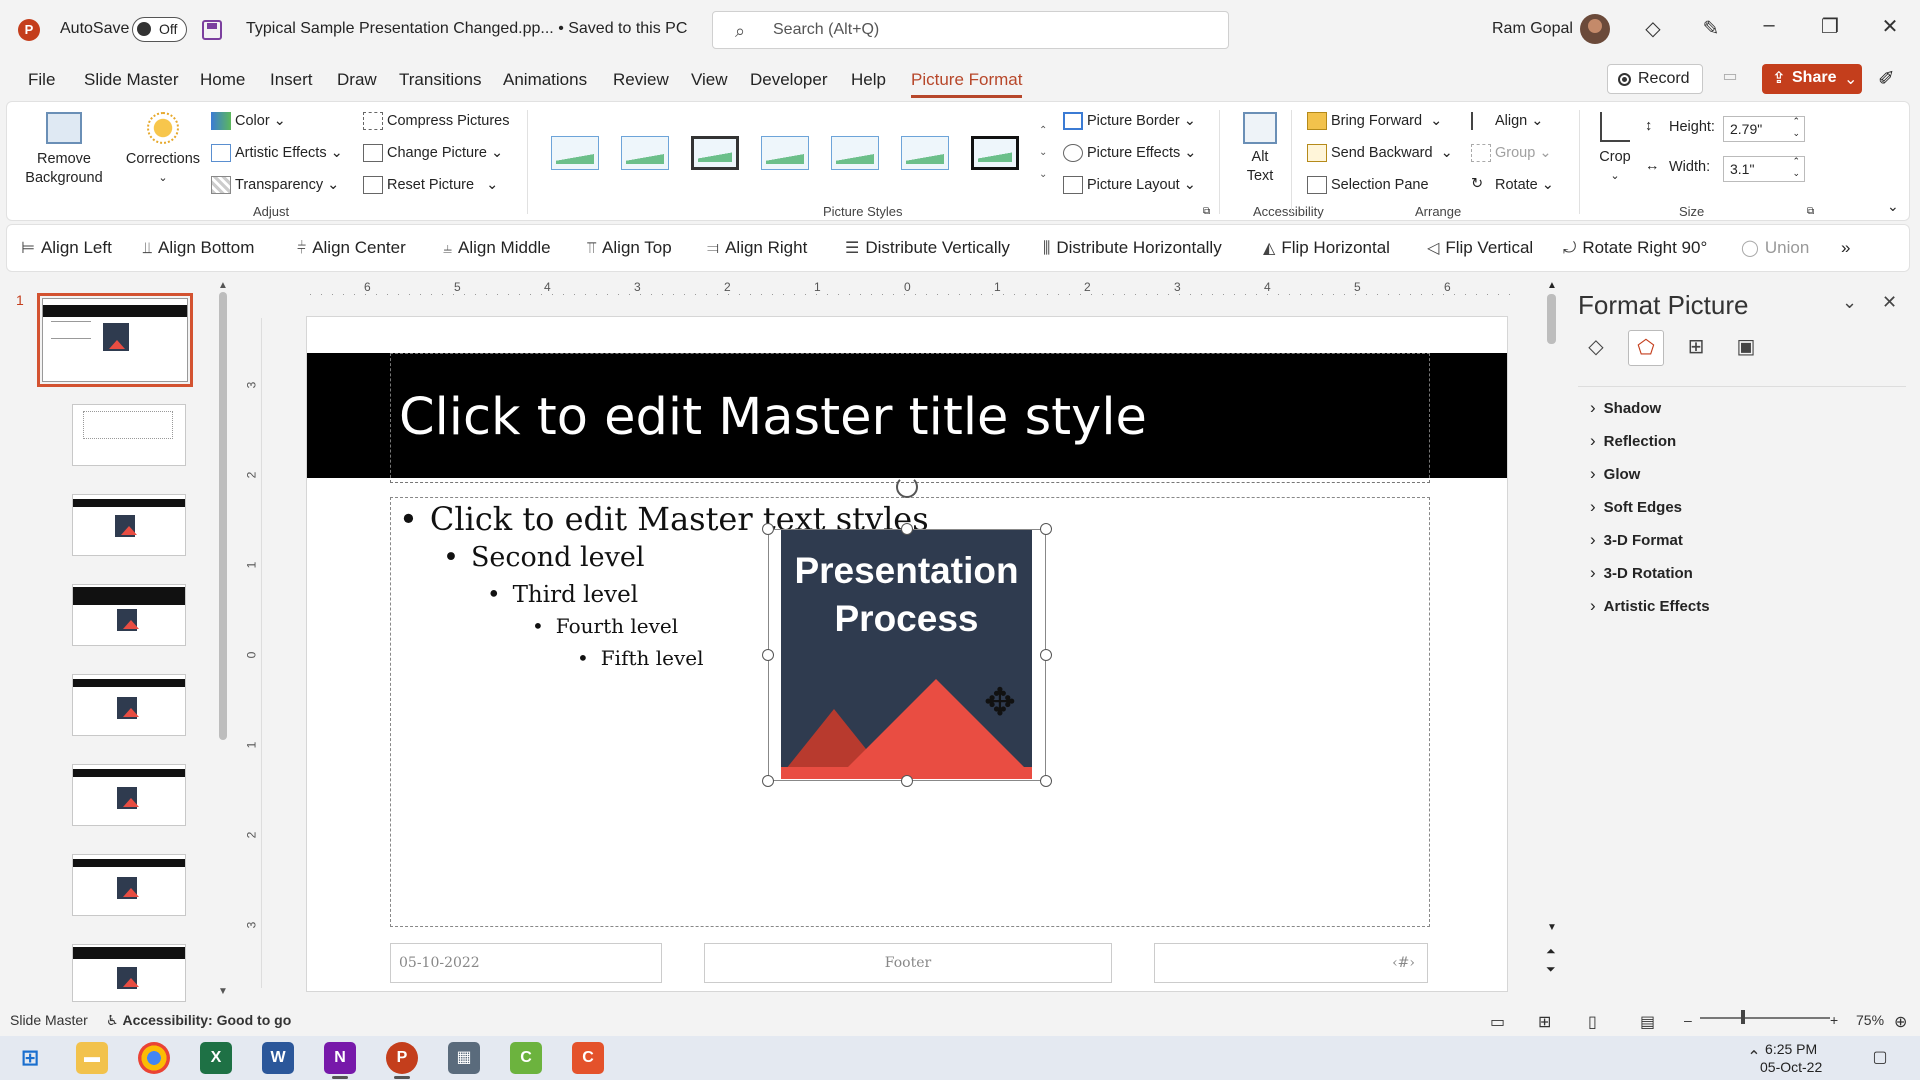 The height and width of the screenshot is (1080, 1920). I want to click on powerpoint-taskbar-icon: P, so click(402, 1060).